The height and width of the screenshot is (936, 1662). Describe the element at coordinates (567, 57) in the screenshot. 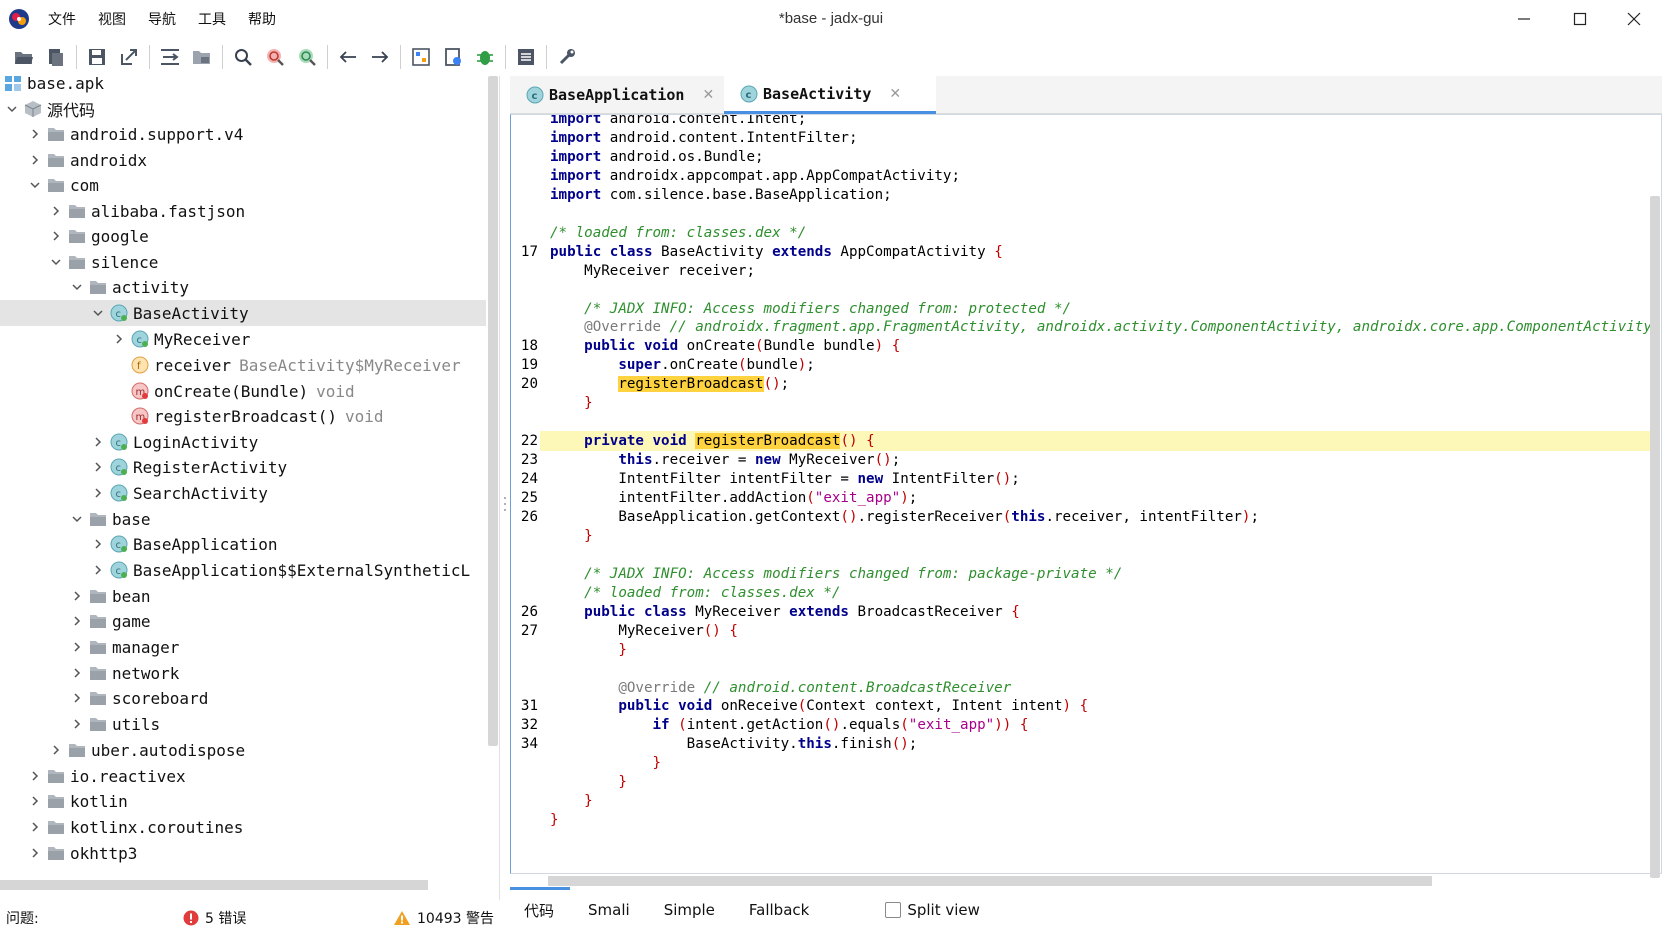

I see `preferences-button` at that location.